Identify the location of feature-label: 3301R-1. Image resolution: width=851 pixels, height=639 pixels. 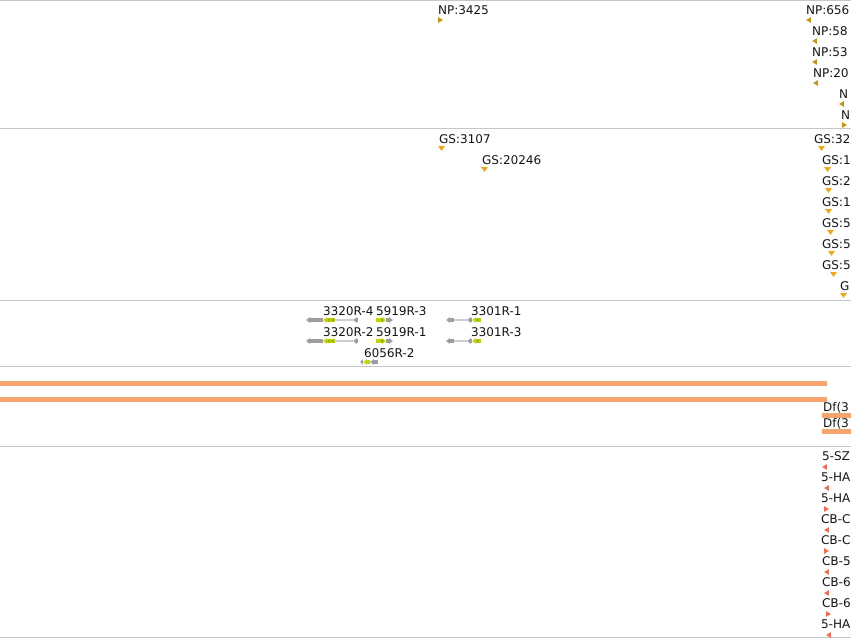
(496, 311).